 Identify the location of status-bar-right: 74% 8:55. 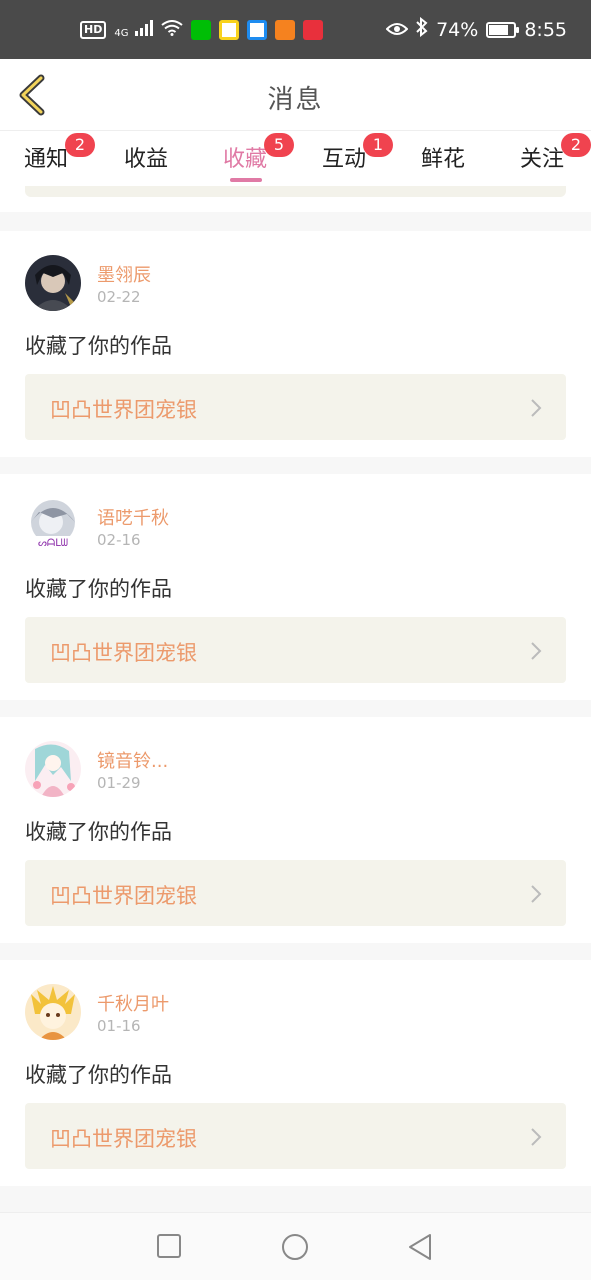
(476, 29).